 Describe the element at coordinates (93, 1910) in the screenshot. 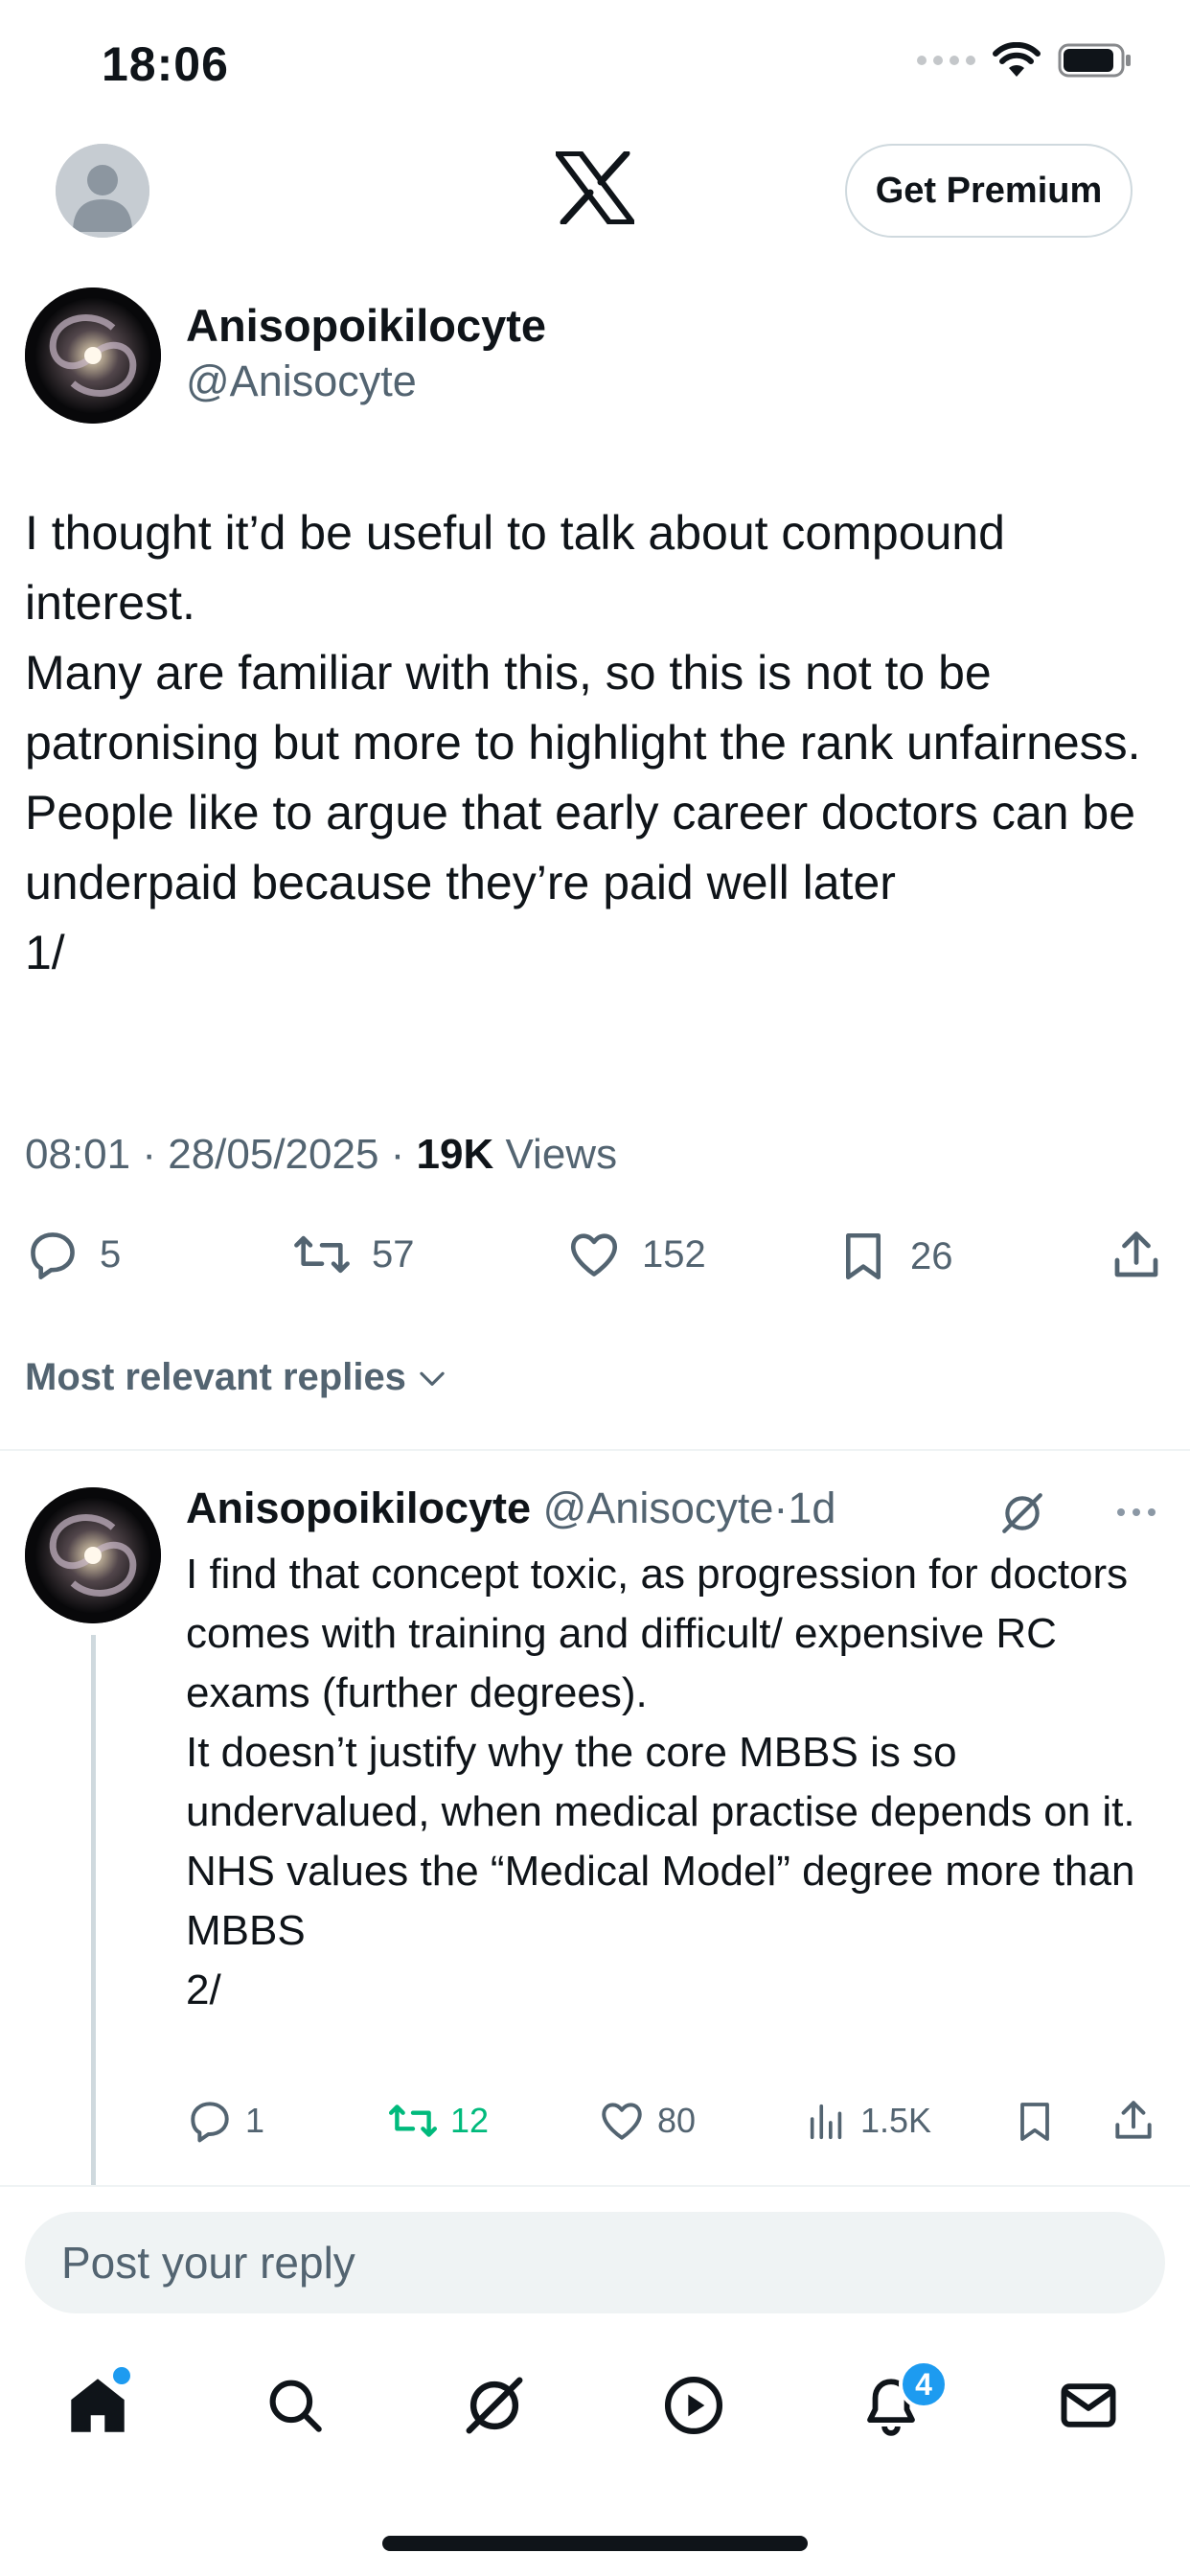

I see `thread-line` at that location.